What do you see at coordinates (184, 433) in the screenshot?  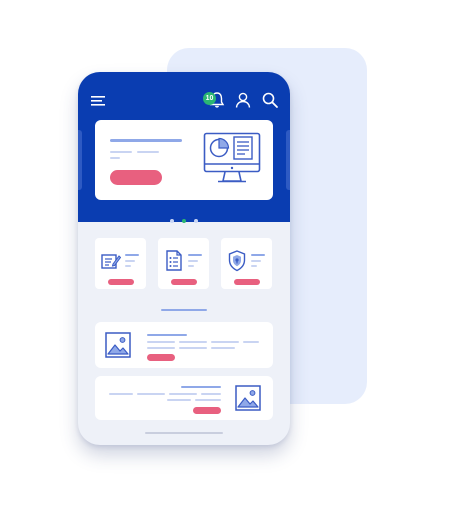 I see `home-indicator` at bounding box center [184, 433].